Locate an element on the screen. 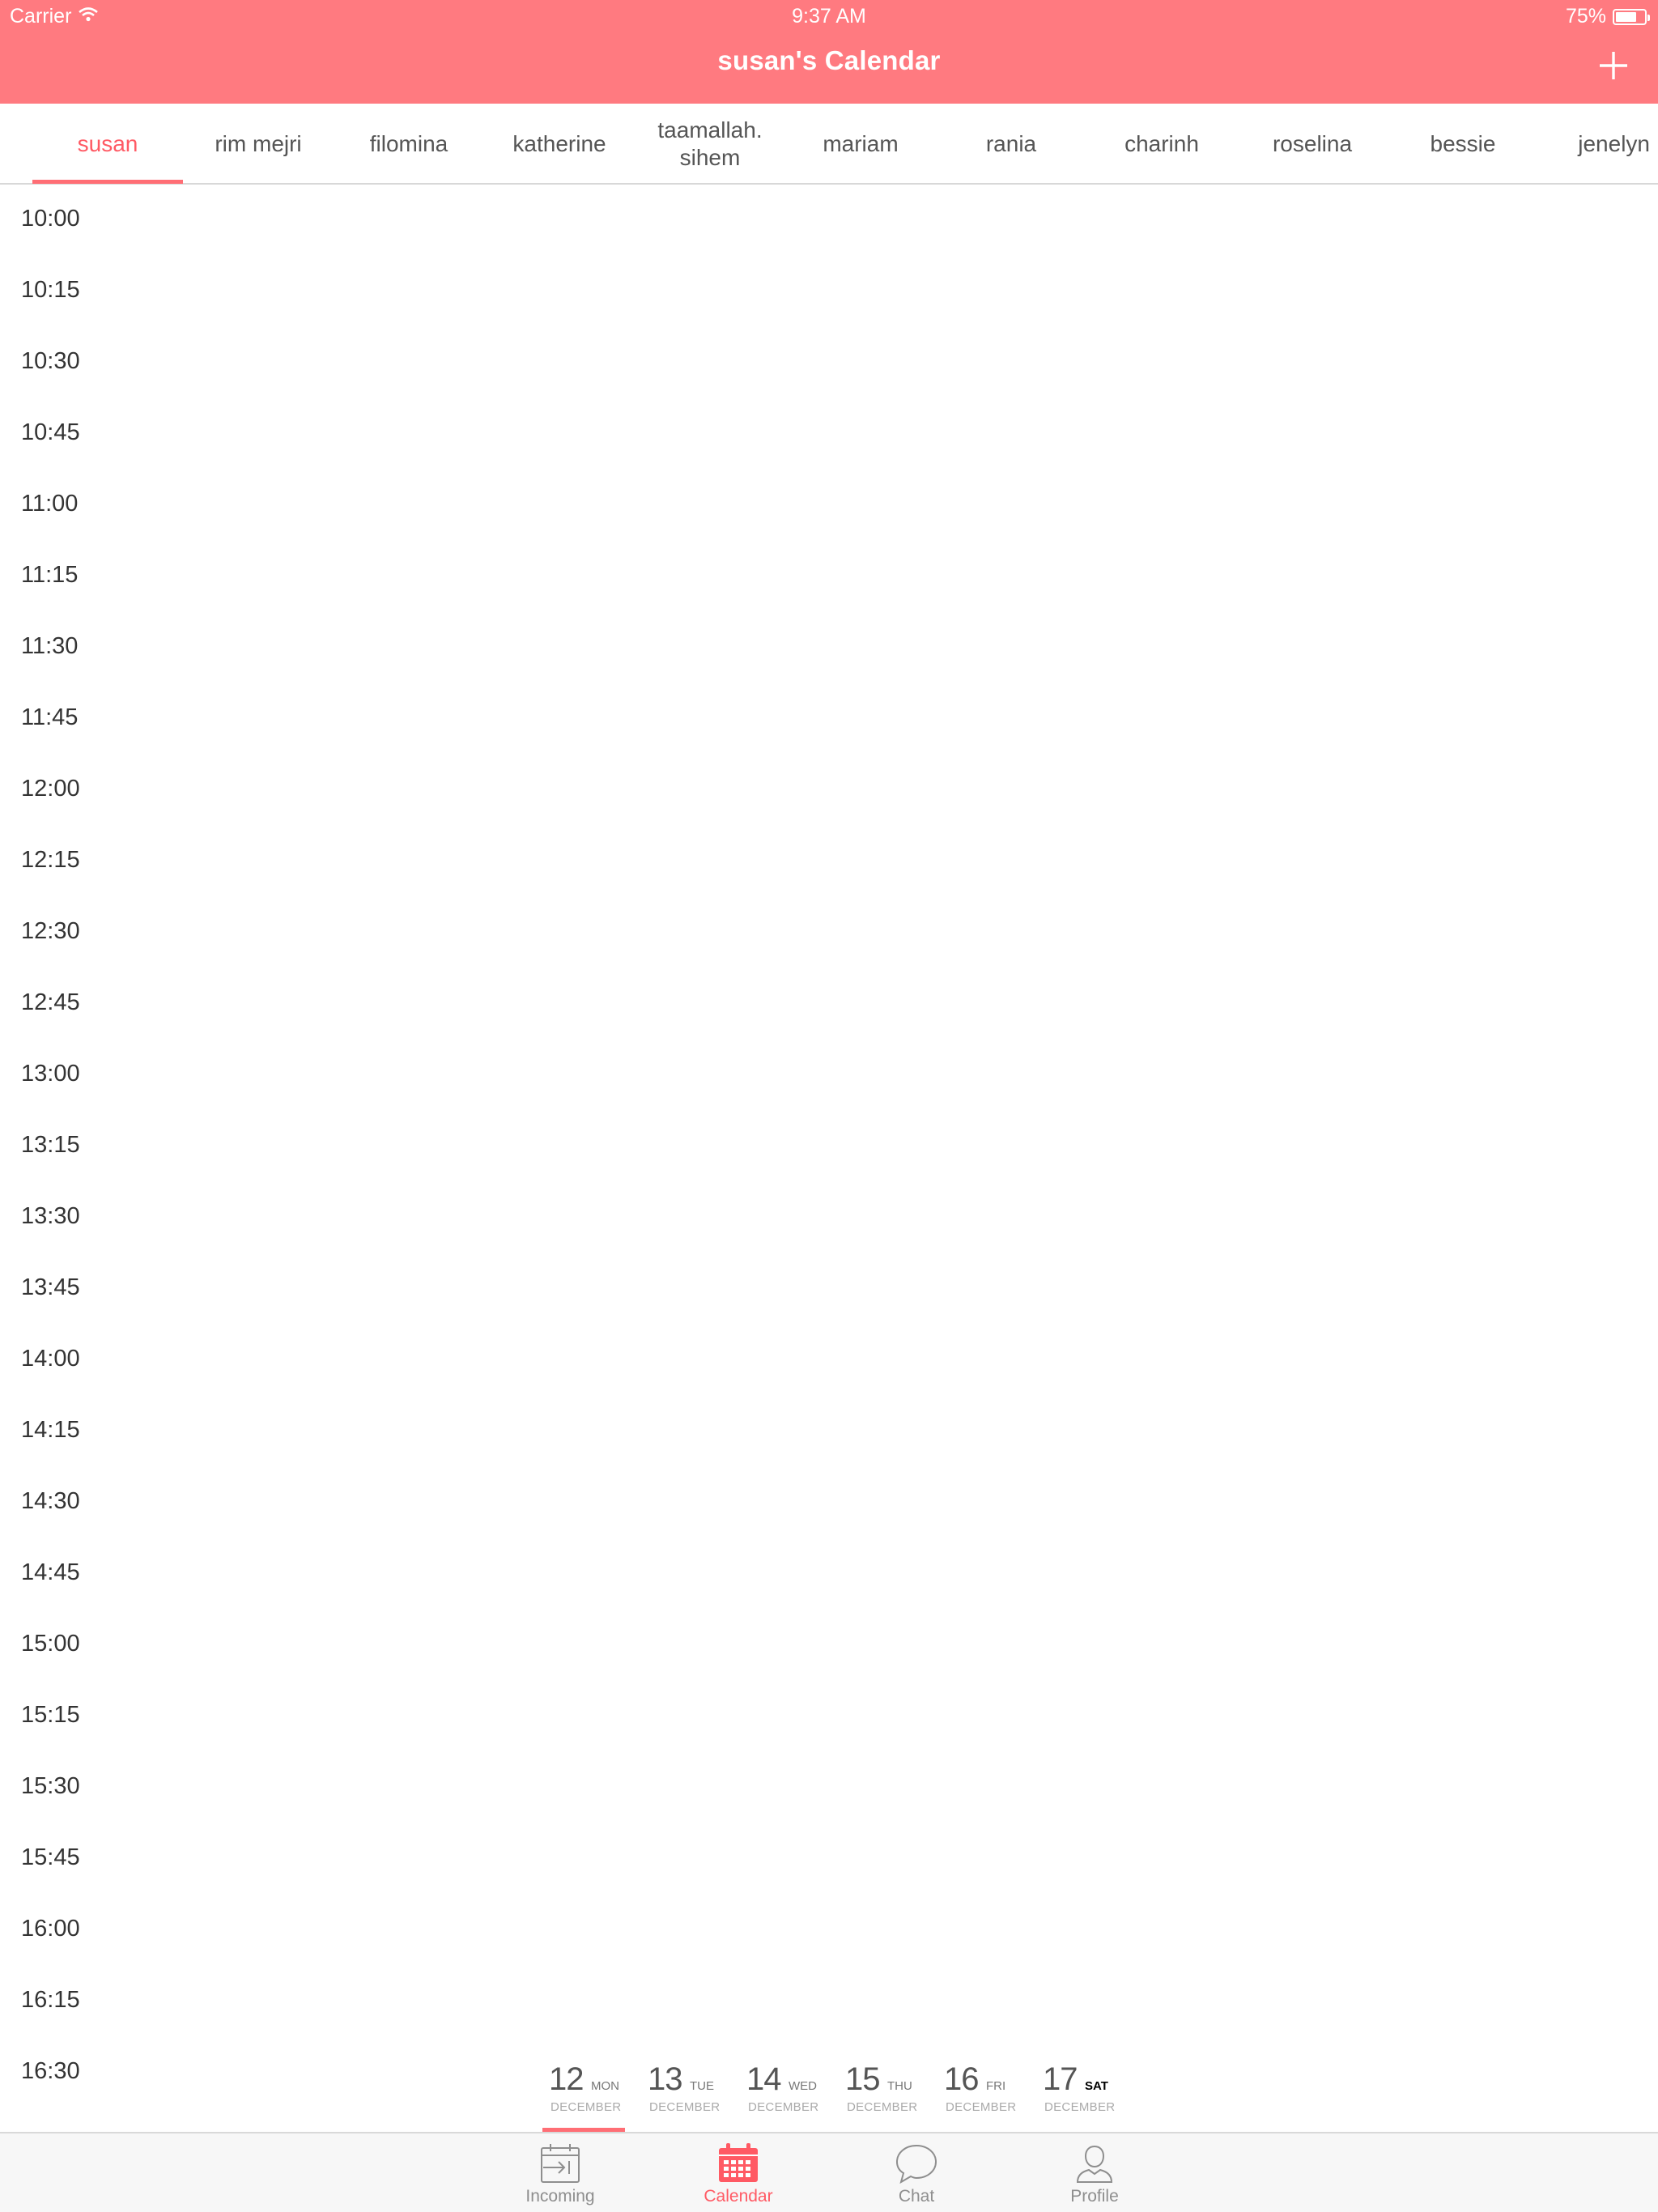  time-label: 11:15 is located at coordinates (50, 575).